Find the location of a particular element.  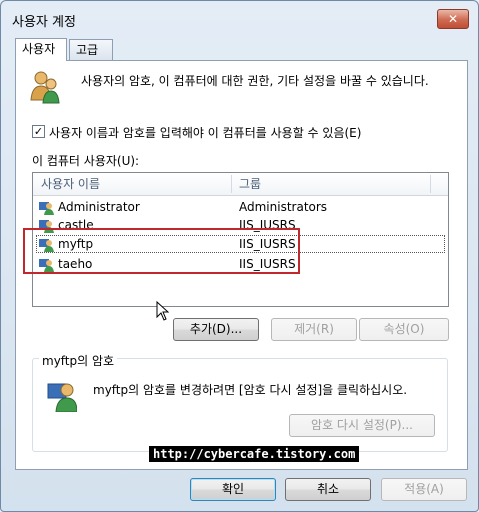

tab-advanced: 고급 is located at coordinates (91, 49).